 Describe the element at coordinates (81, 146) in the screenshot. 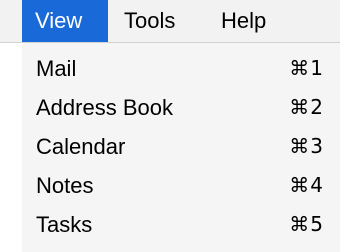

I see `menu-item-label: Calendar` at that location.